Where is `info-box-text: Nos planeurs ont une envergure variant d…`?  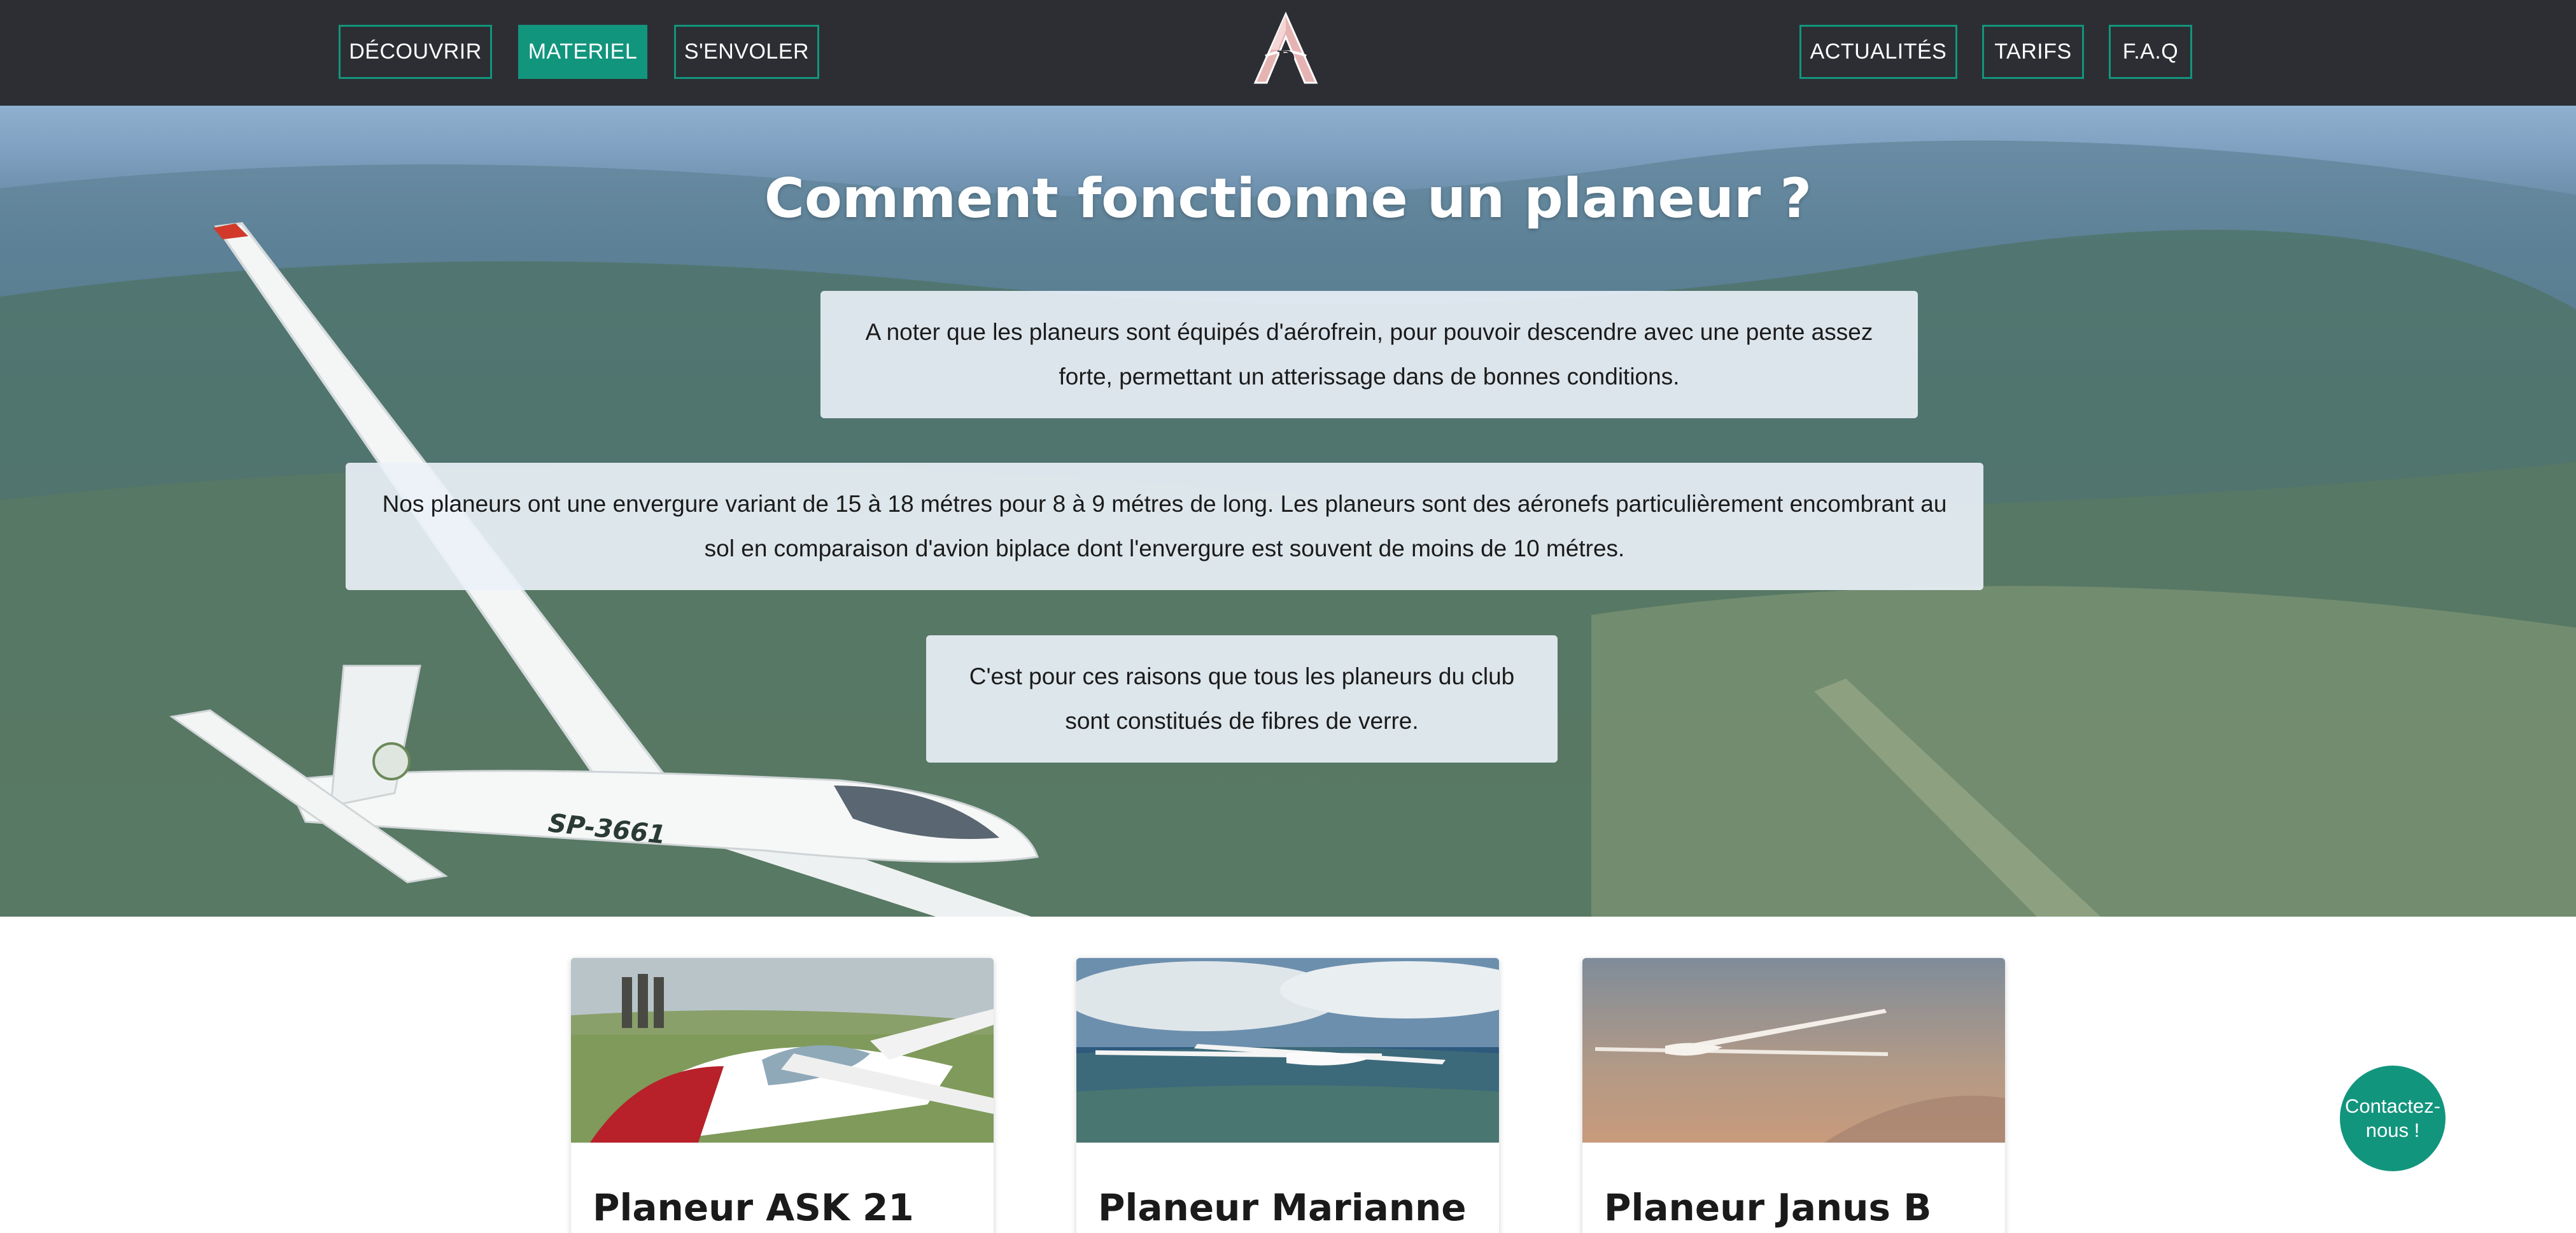 info-box-text: Nos planeurs ont une envergure variant d… is located at coordinates (1164, 526).